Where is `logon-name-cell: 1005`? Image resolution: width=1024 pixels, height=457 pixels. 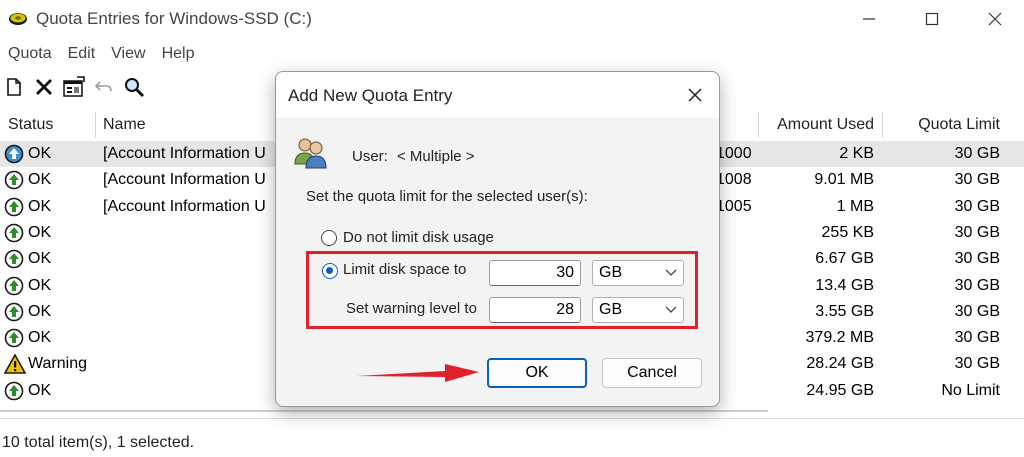
logon-name-cell: 1005 is located at coordinates (734, 206).